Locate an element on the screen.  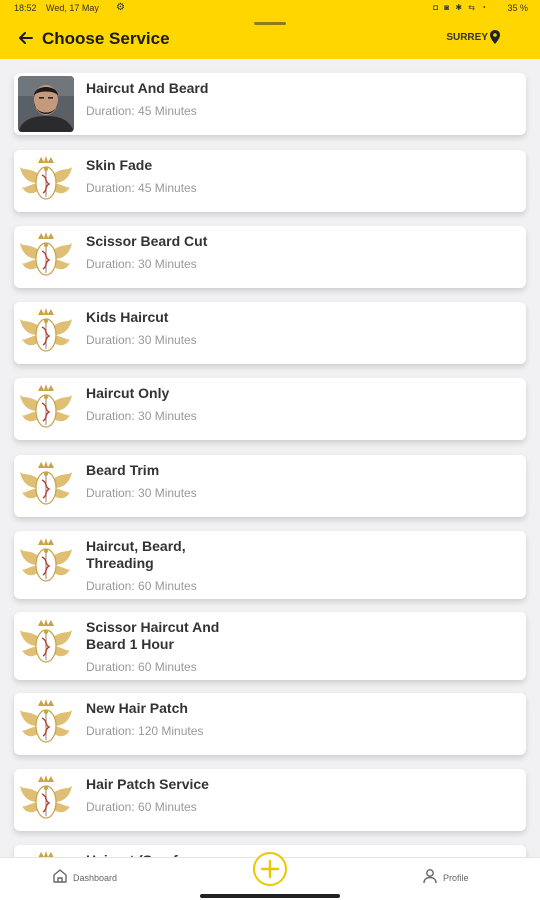
service-card: Haircut And Beard Duration: 45 Minutes is located at coordinates (270, 104).